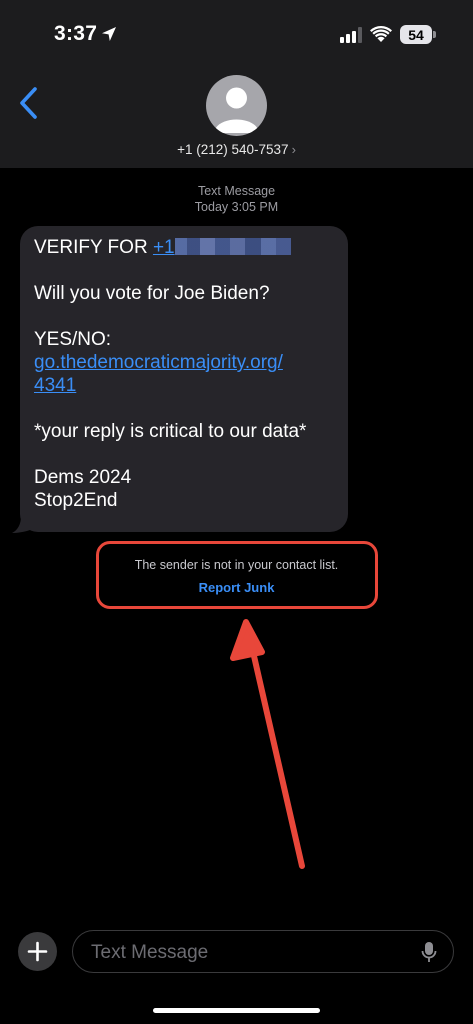 The image size is (473, 1024). I want to click on home-indicator, so click(236, 1010).